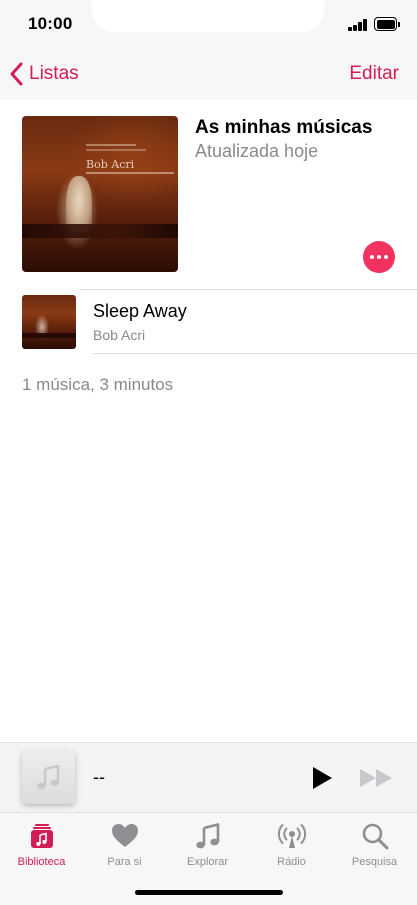  What do you see at coordinates (387, 24) in the screenshot?
I see `battery-icon` at bounding box center [387, 24].